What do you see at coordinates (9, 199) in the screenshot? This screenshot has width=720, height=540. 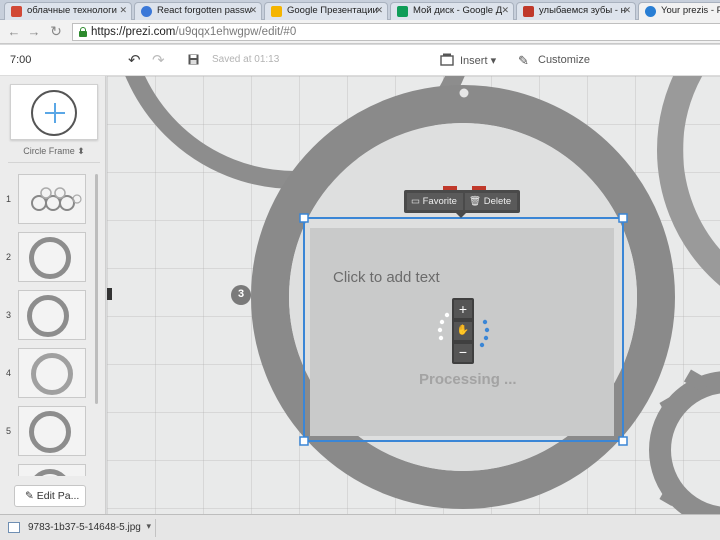 I see `thumbnail-number: 1` at bounding box center [9, 199].